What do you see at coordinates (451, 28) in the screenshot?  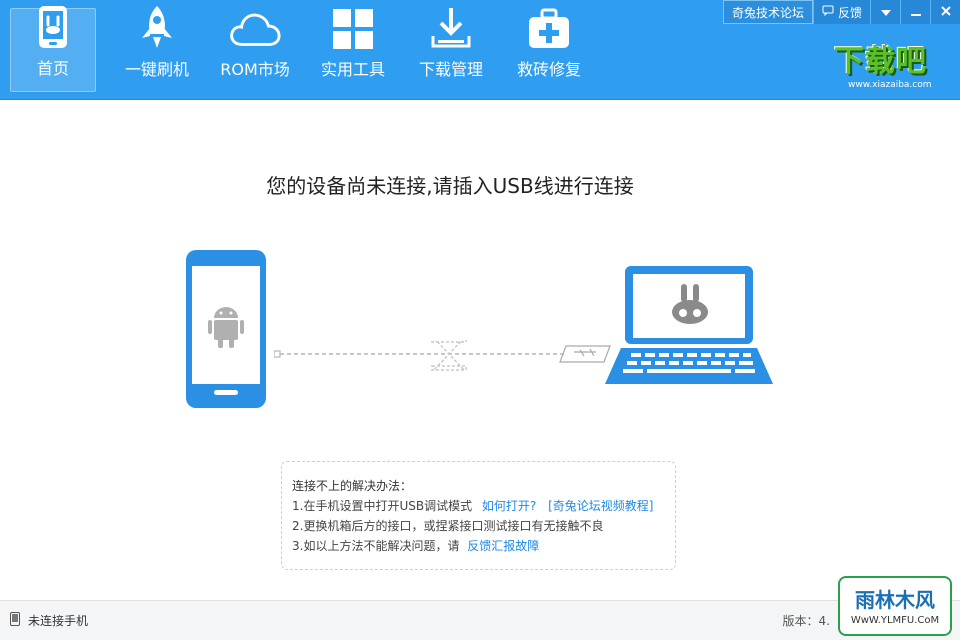 I see `download-icon` at bounding box center [451, 28].